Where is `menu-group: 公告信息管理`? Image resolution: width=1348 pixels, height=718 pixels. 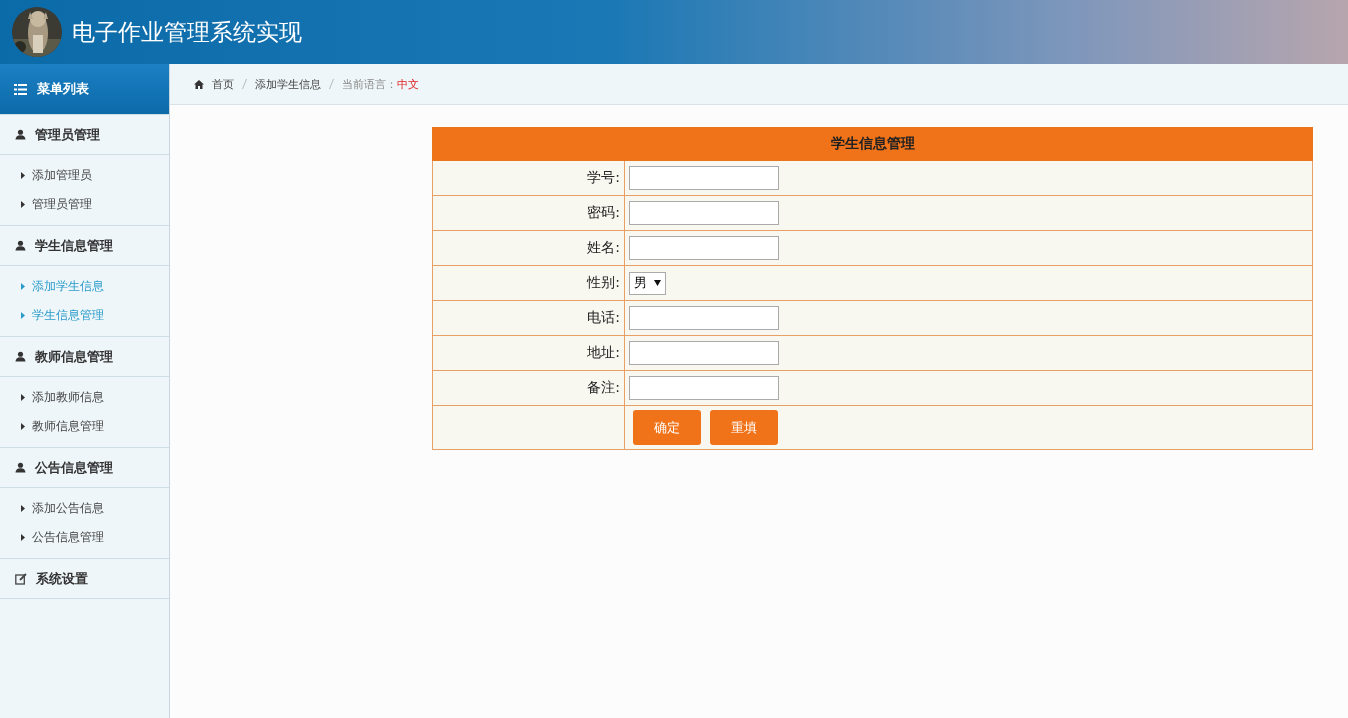
menu-group: 公告信息管理 is located at coordinates (84, 467).